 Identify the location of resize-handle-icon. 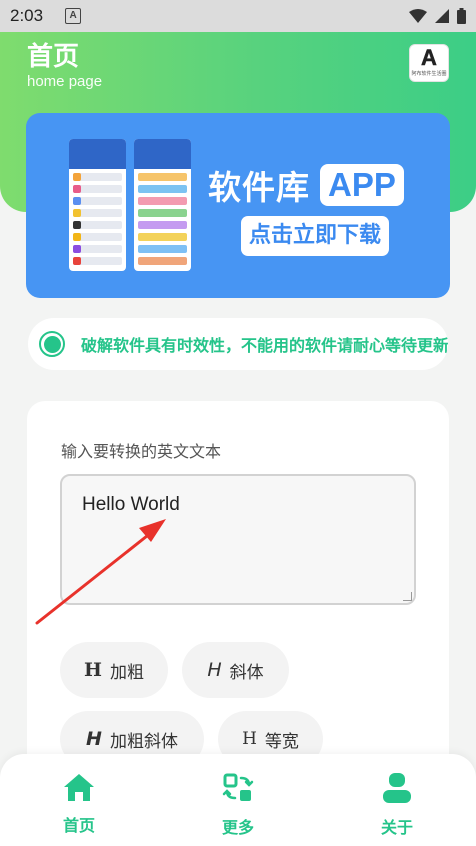
(407, 596).